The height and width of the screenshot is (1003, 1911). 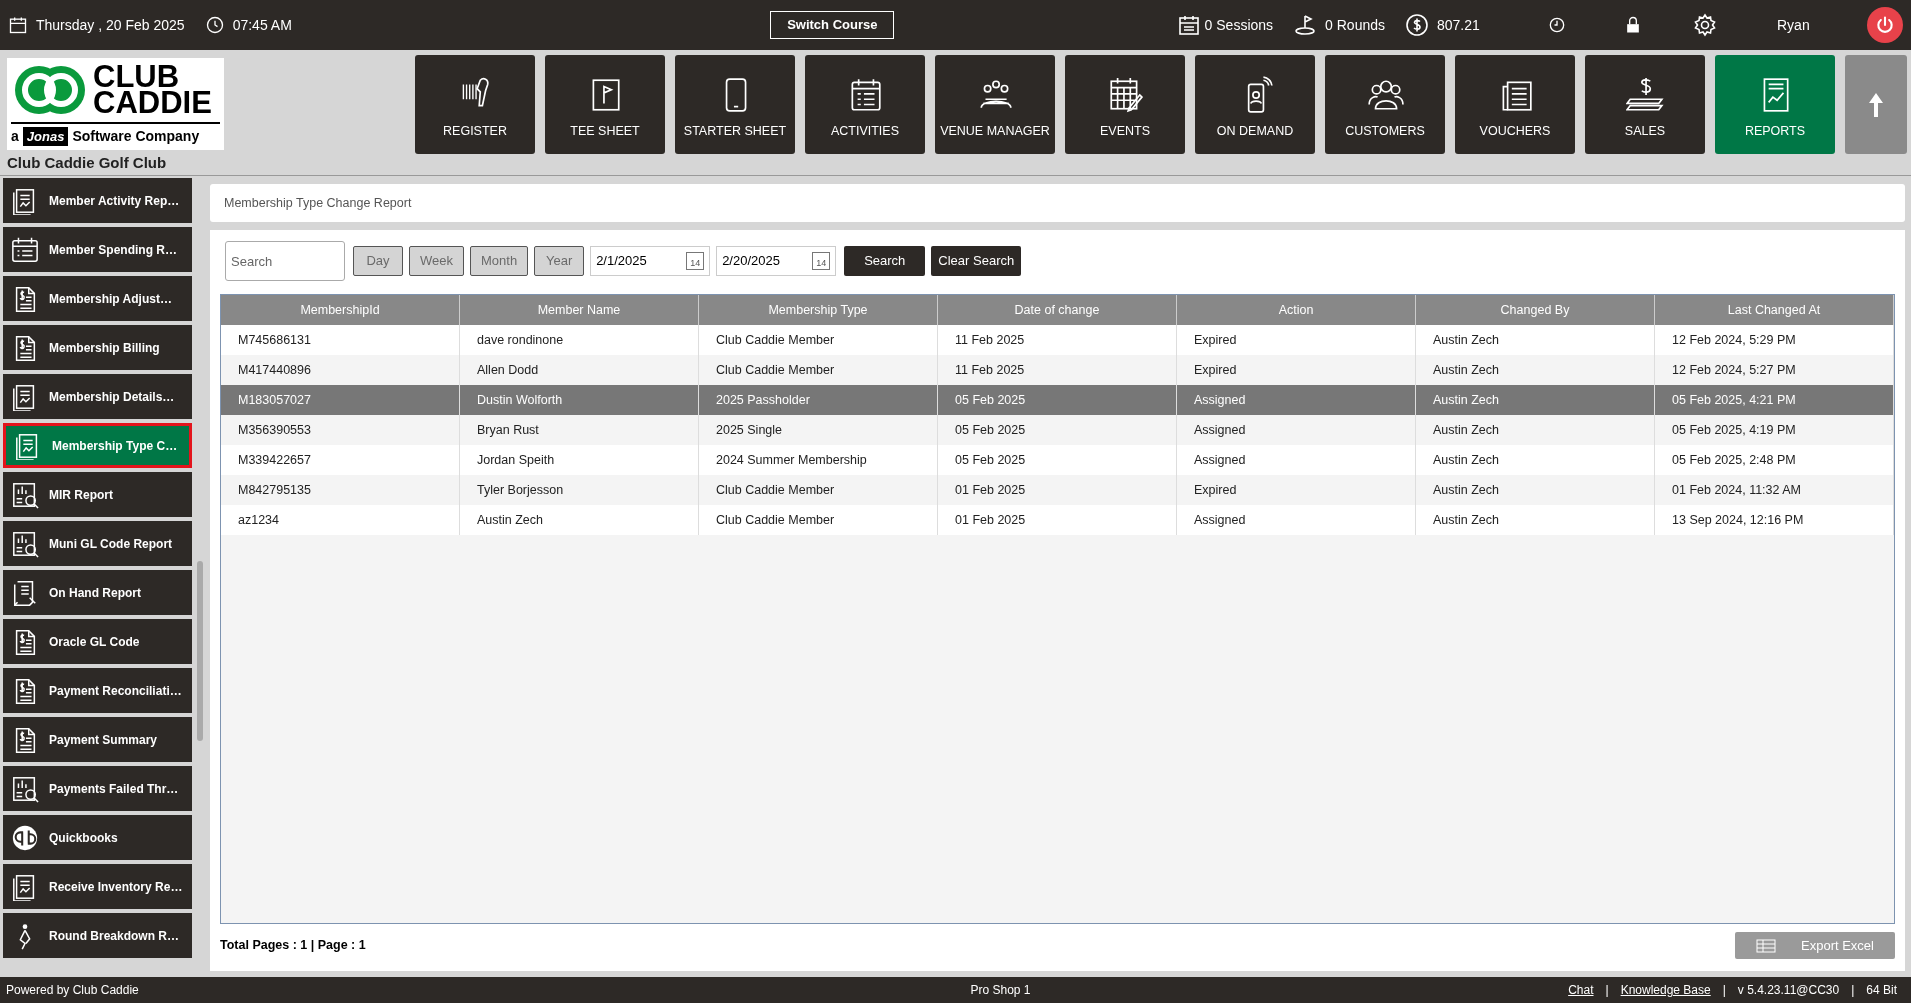 I want to click on table-cell-text: 05 Feb 2025, 4:19 PM, so click(x=1734, y=430).